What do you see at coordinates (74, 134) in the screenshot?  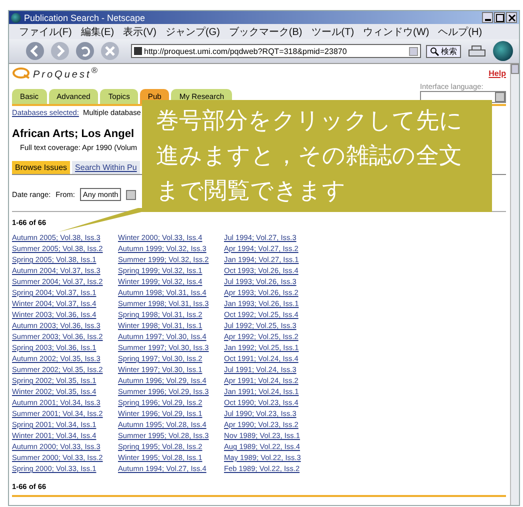 I see `publication-title: African Arts; Los Angel` at bounding box center [74, 134].